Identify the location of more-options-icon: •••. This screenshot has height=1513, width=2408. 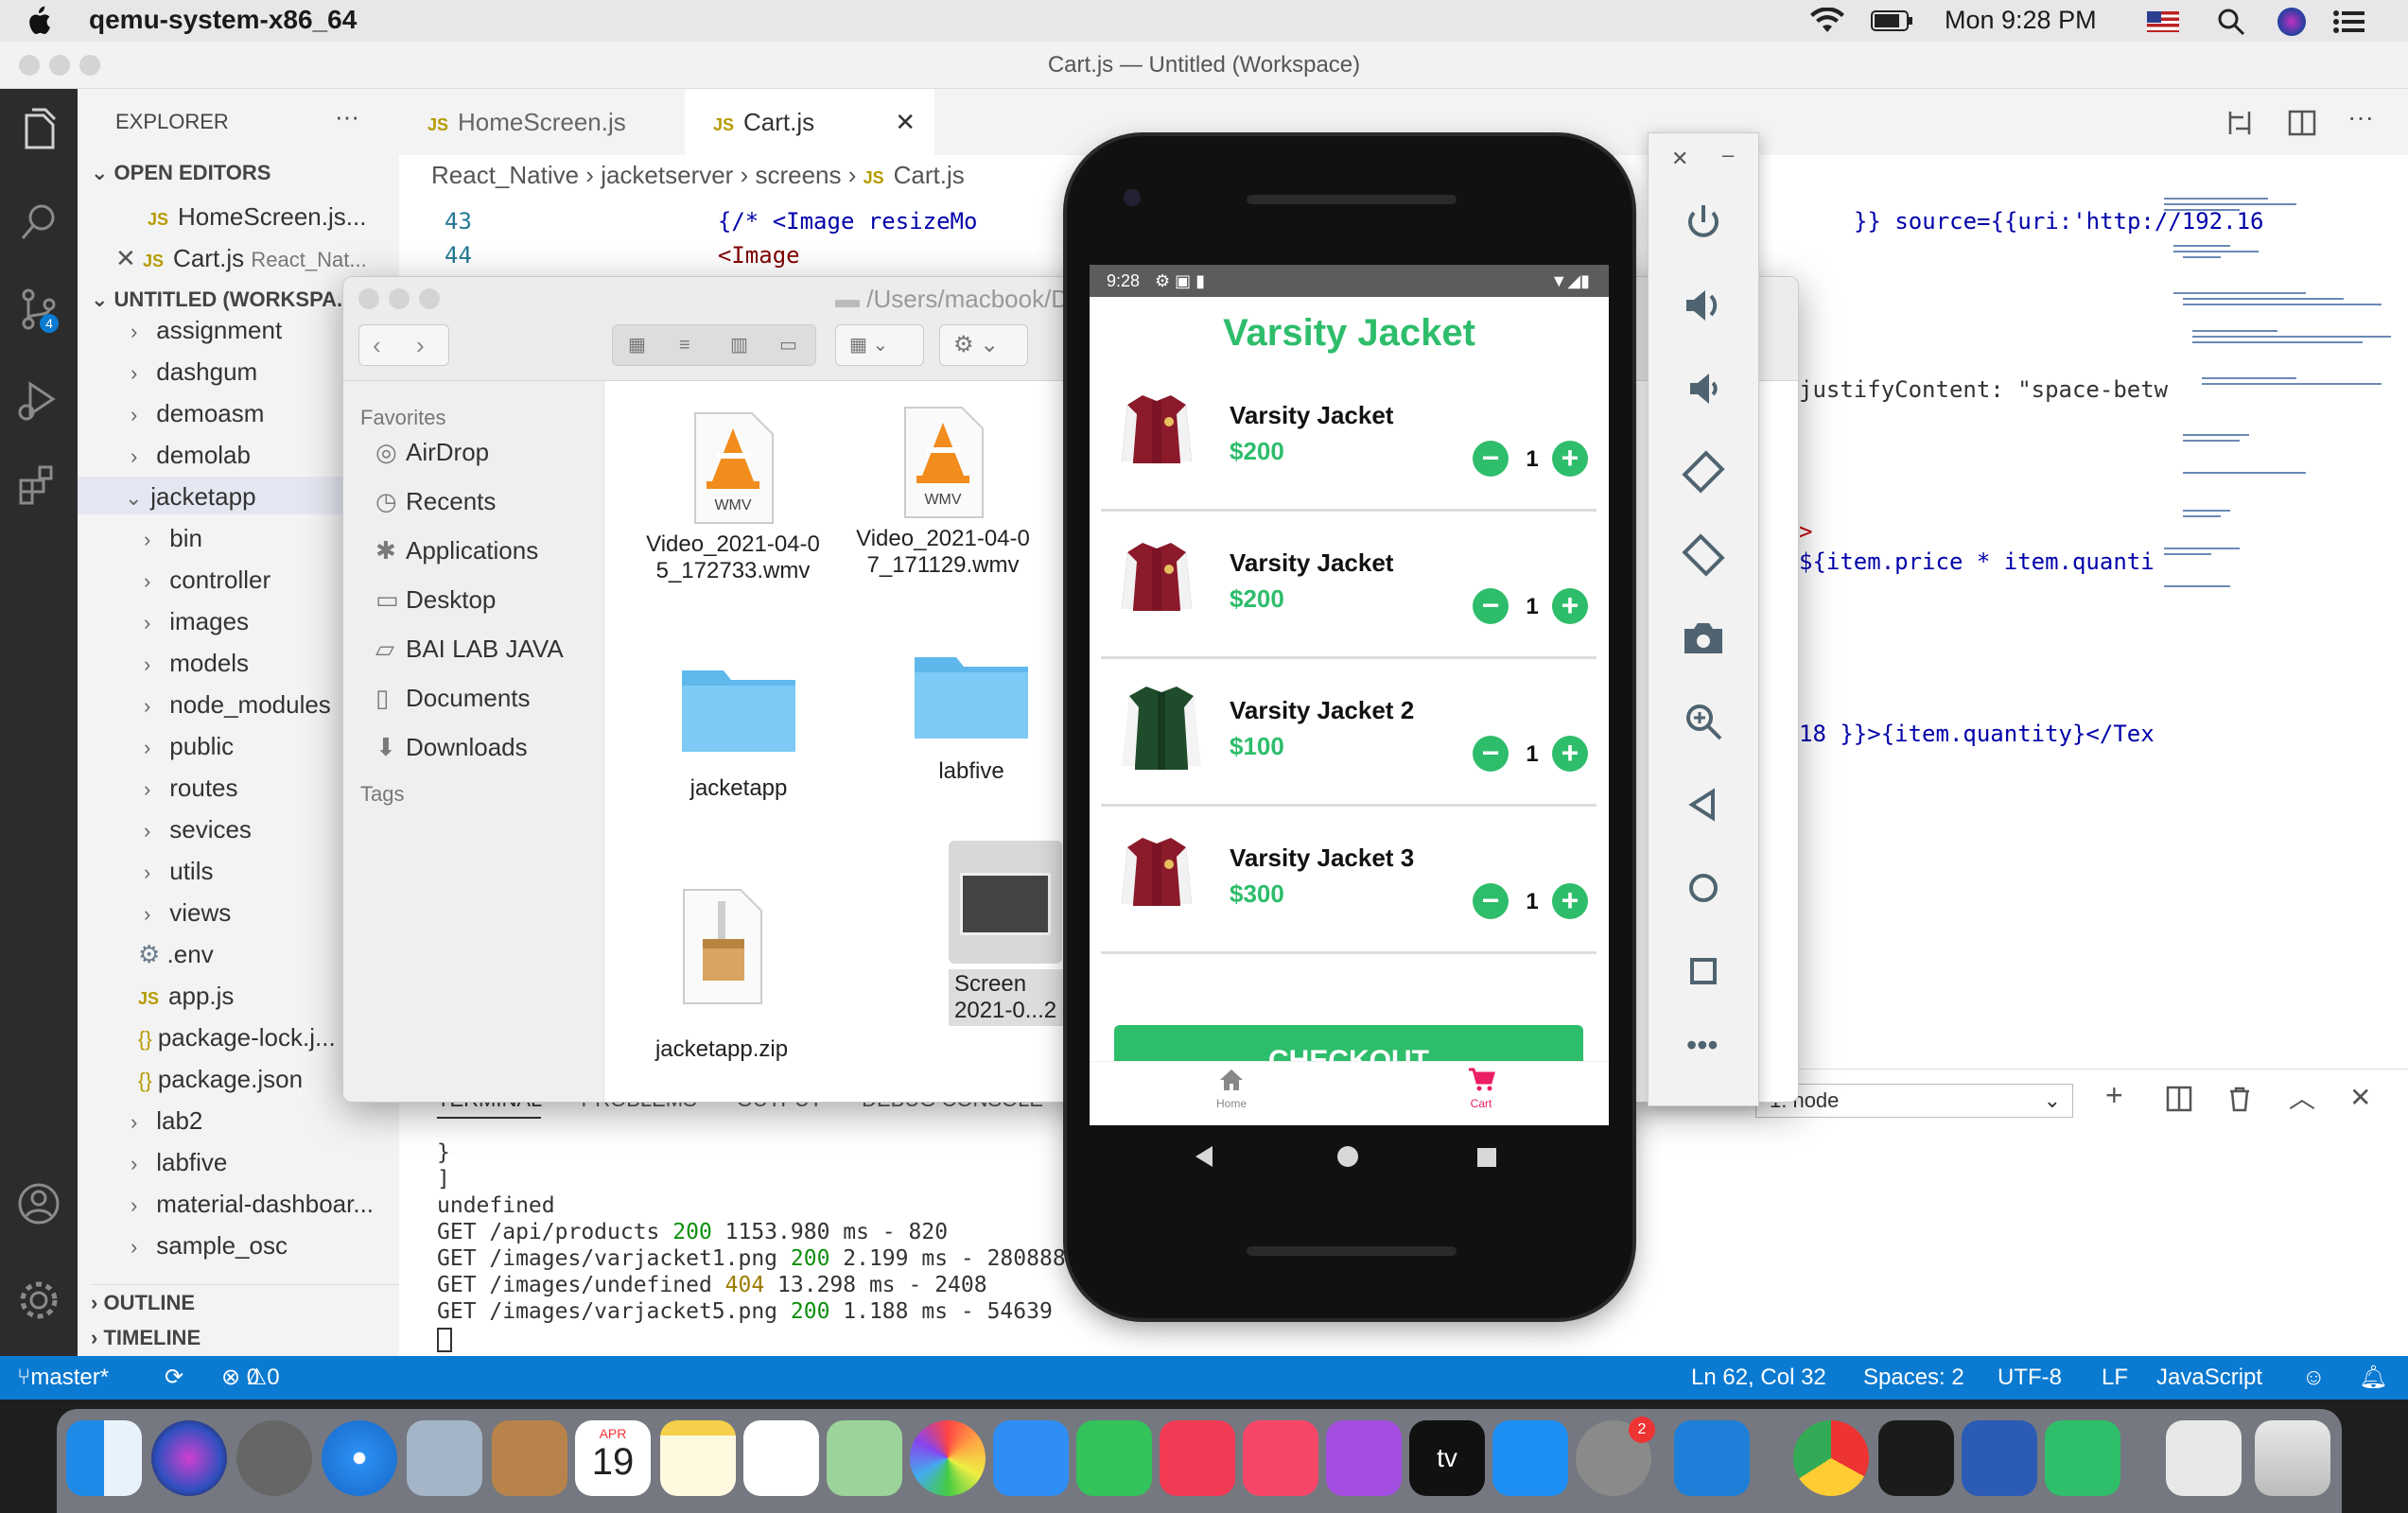
(1702, 1046).